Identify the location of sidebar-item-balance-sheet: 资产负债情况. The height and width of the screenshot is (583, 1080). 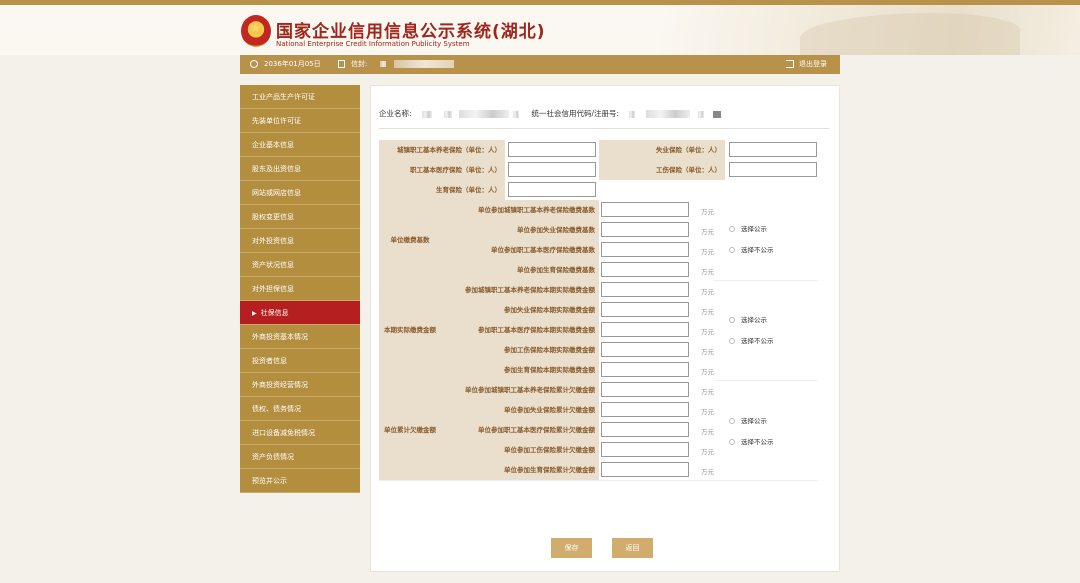
(300, 457).